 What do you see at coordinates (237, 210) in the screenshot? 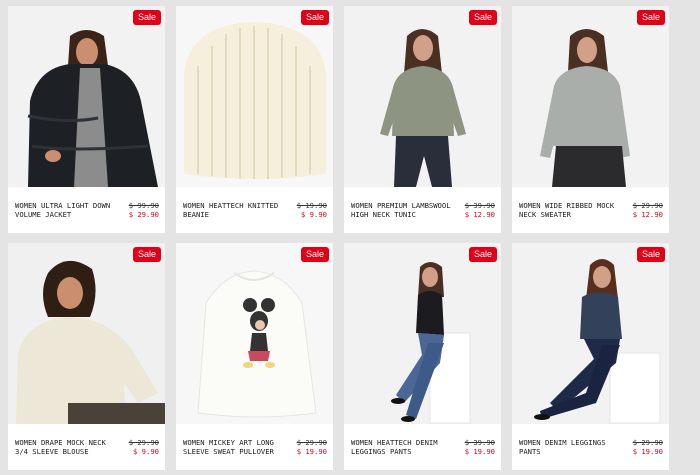
I see `product-name: WOMEN HEATTECH KNITTED BEANIE` at bounding box center [237, 210].